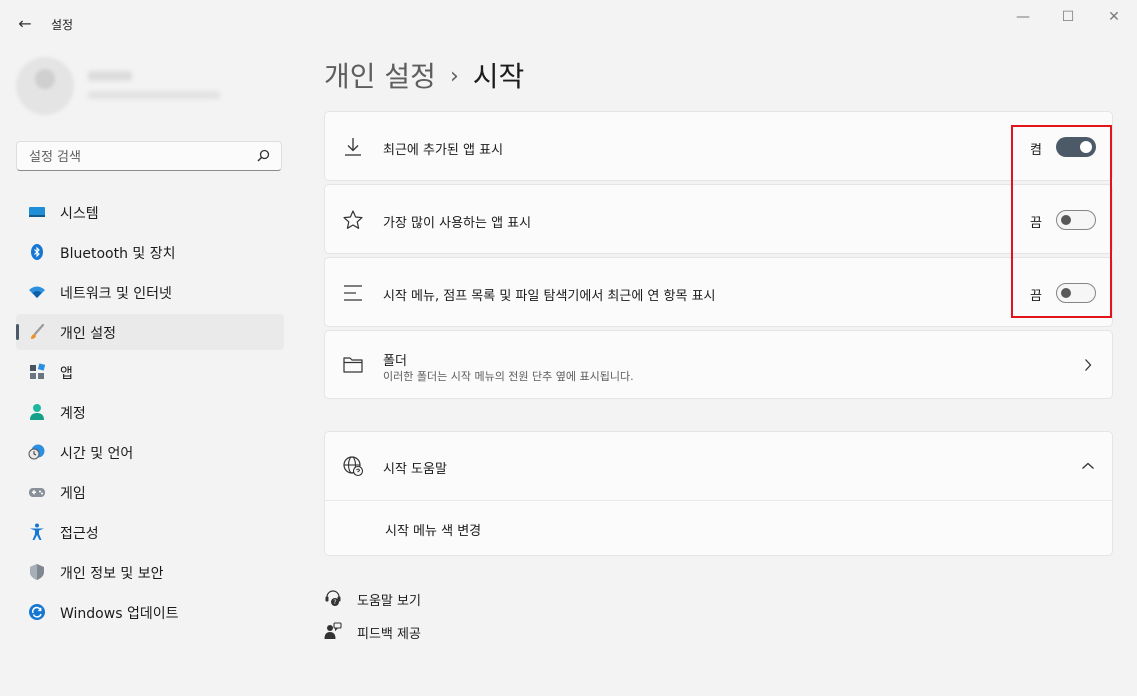  What do you see at coordinates (1023, 17) in the screenshot?
I see `minimize-button: —` at bounding box center [1023, 17].